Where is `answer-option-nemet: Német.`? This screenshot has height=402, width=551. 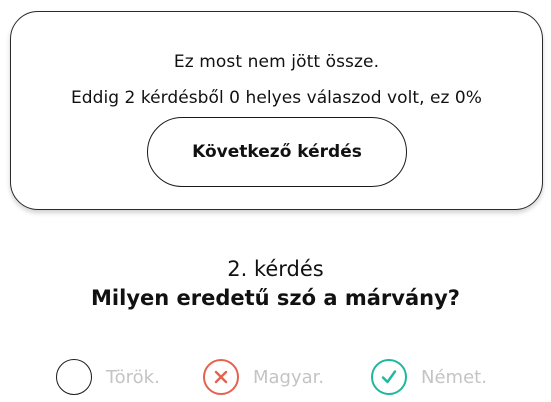 answer-option-nemet: Német. is located at coordinates (429, 377).